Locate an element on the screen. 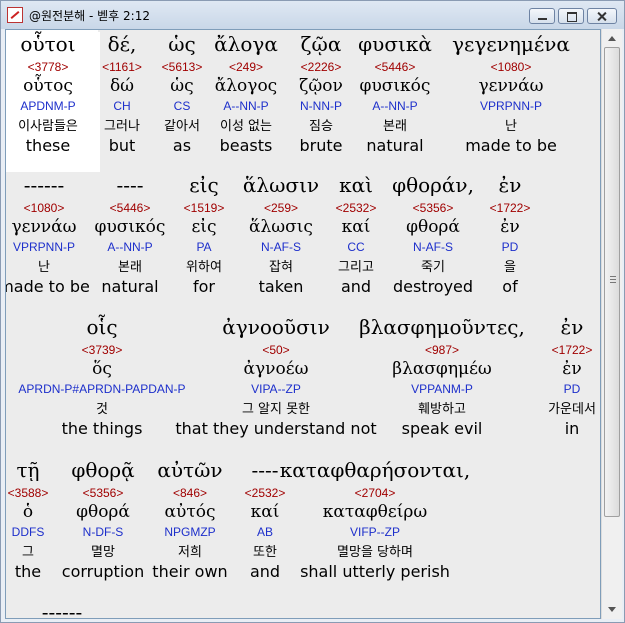 This screenshot has height=623, width=625. greek-word: γεγενημένα is located at coordinates (511, 44).